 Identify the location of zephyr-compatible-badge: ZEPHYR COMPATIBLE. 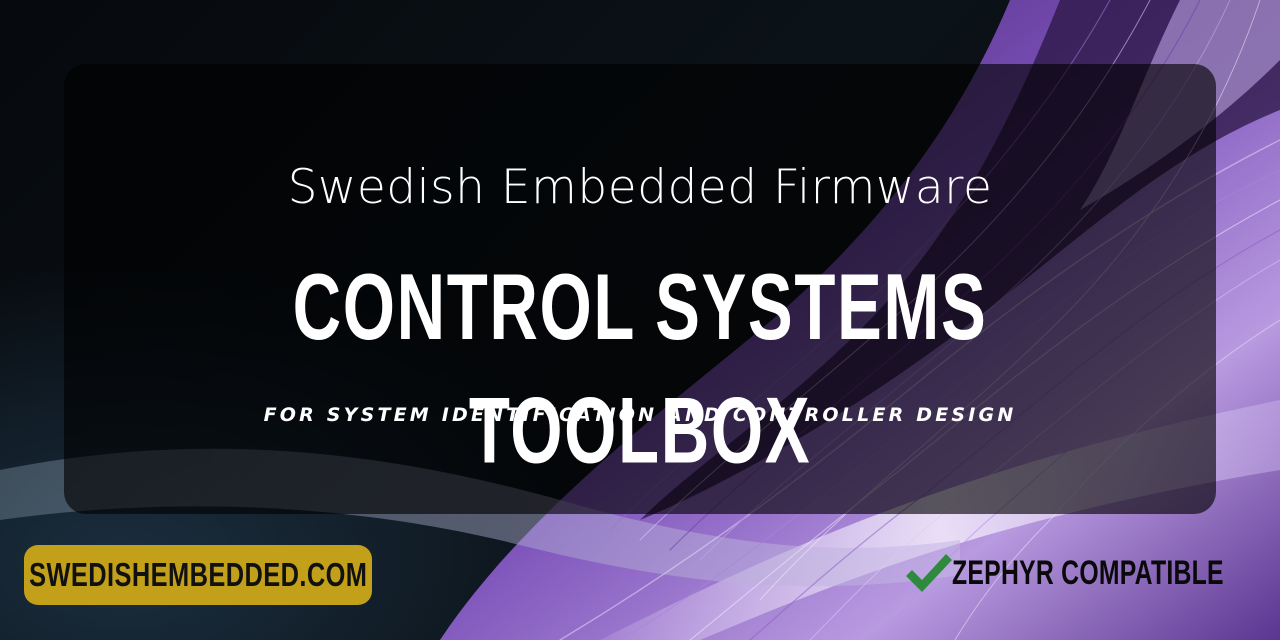
(1067, 573).